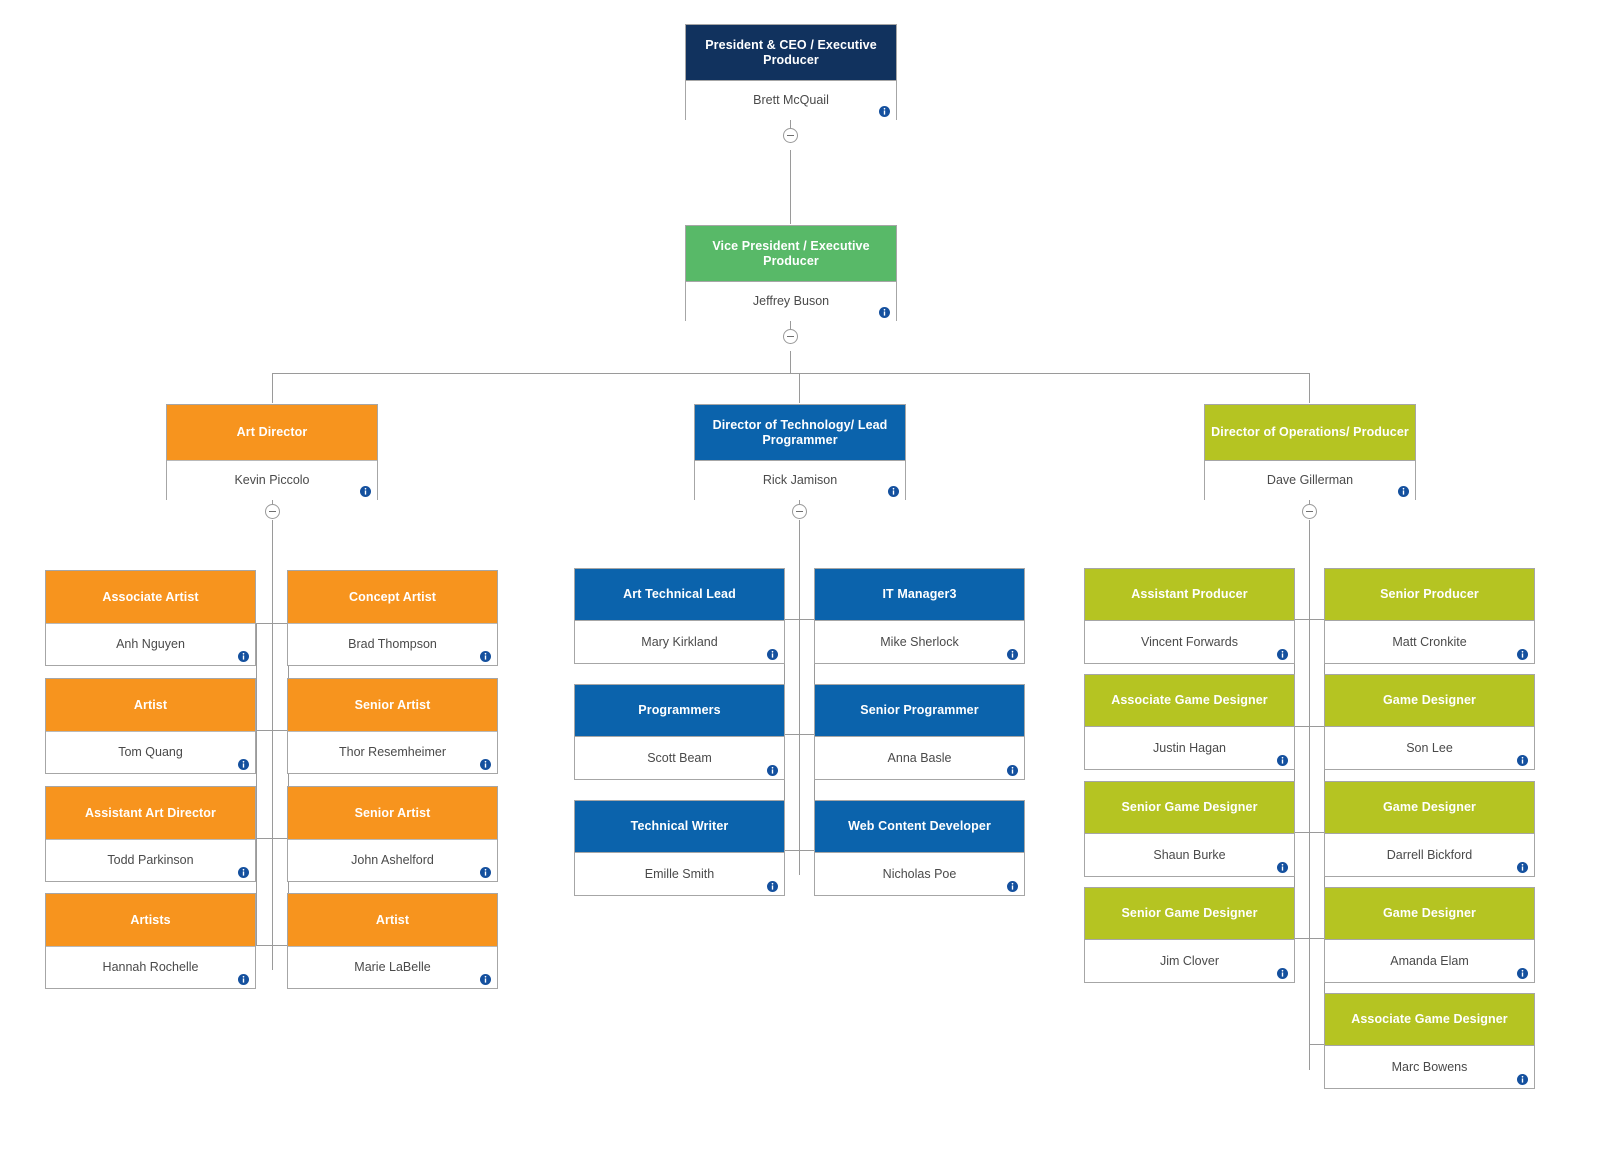 Image resolution: width=1622 pixels, height=1162 pixels. I want to click on node-person-name: Mike Sherlock, so click(919, 641).